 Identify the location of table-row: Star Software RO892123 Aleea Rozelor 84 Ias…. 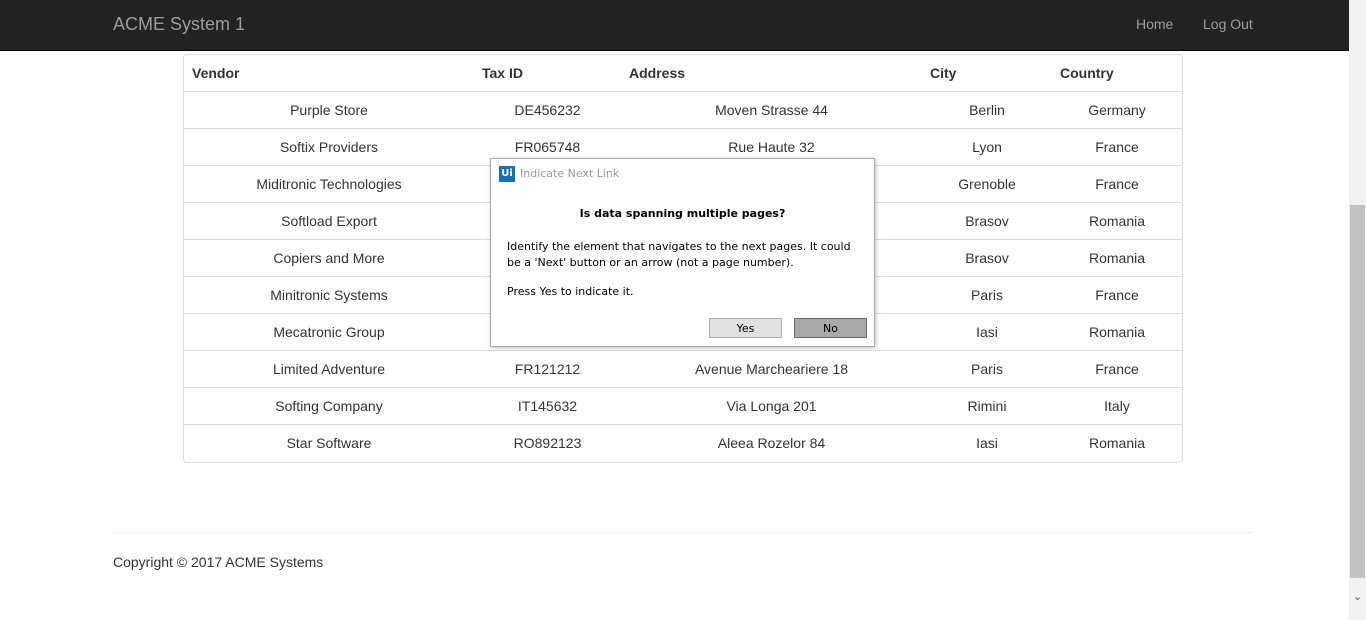
(683, 442).